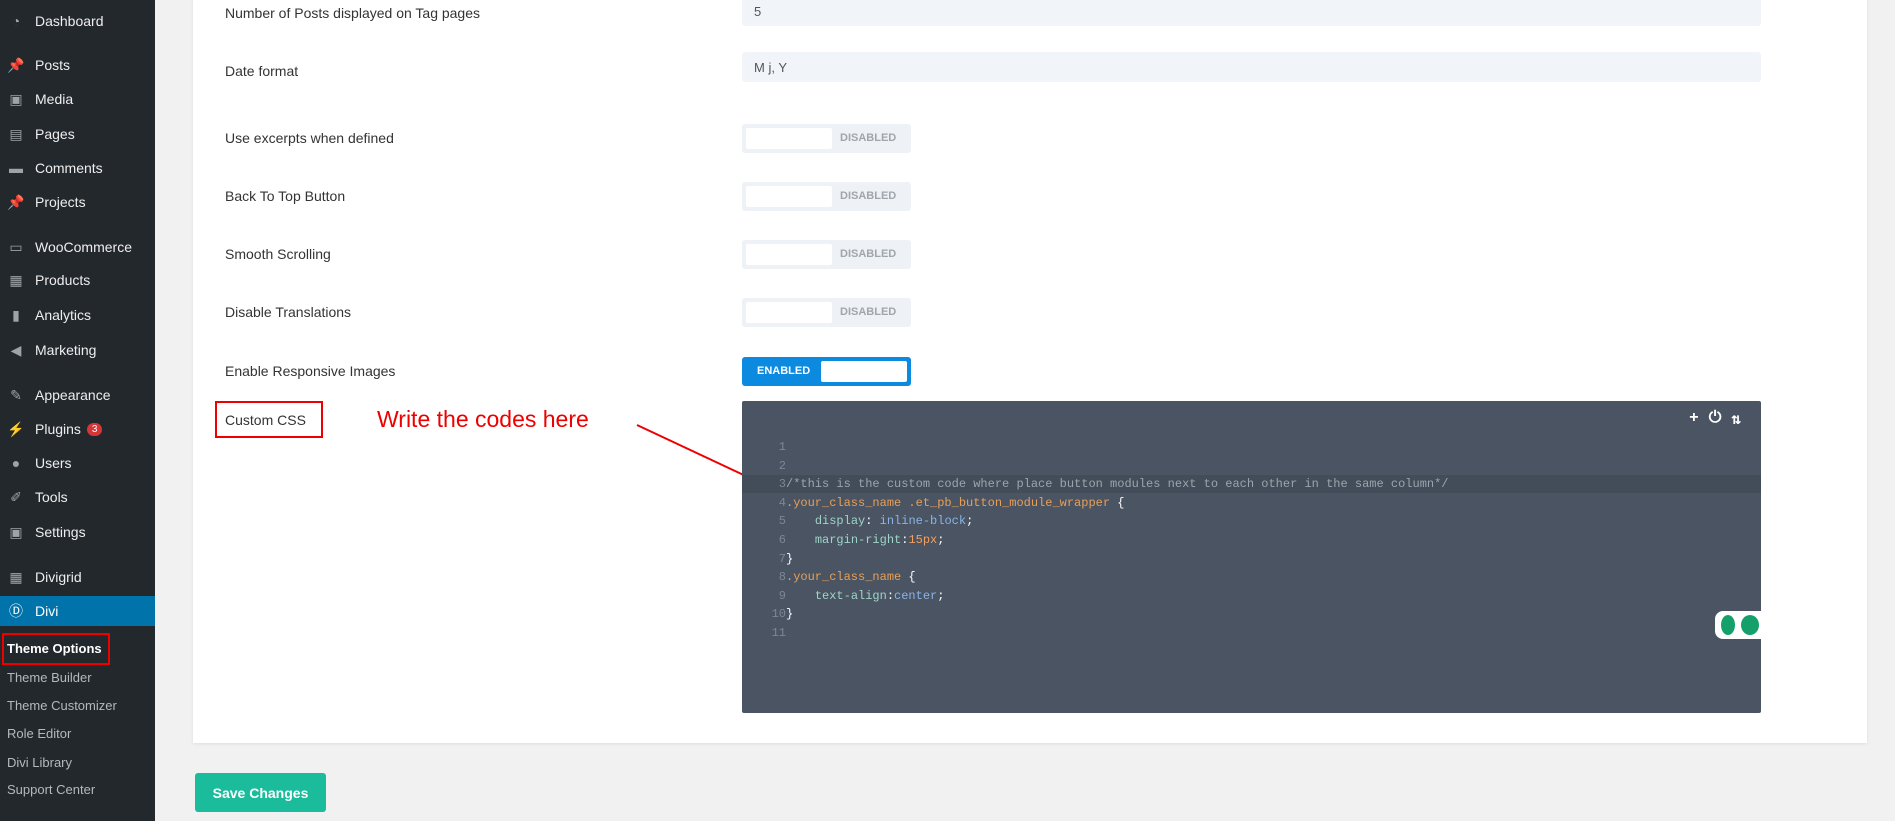  What do you see at coordinates (782, 465) in the screenshot?
I see `line-number: 2` at bounding box center [782, 465].